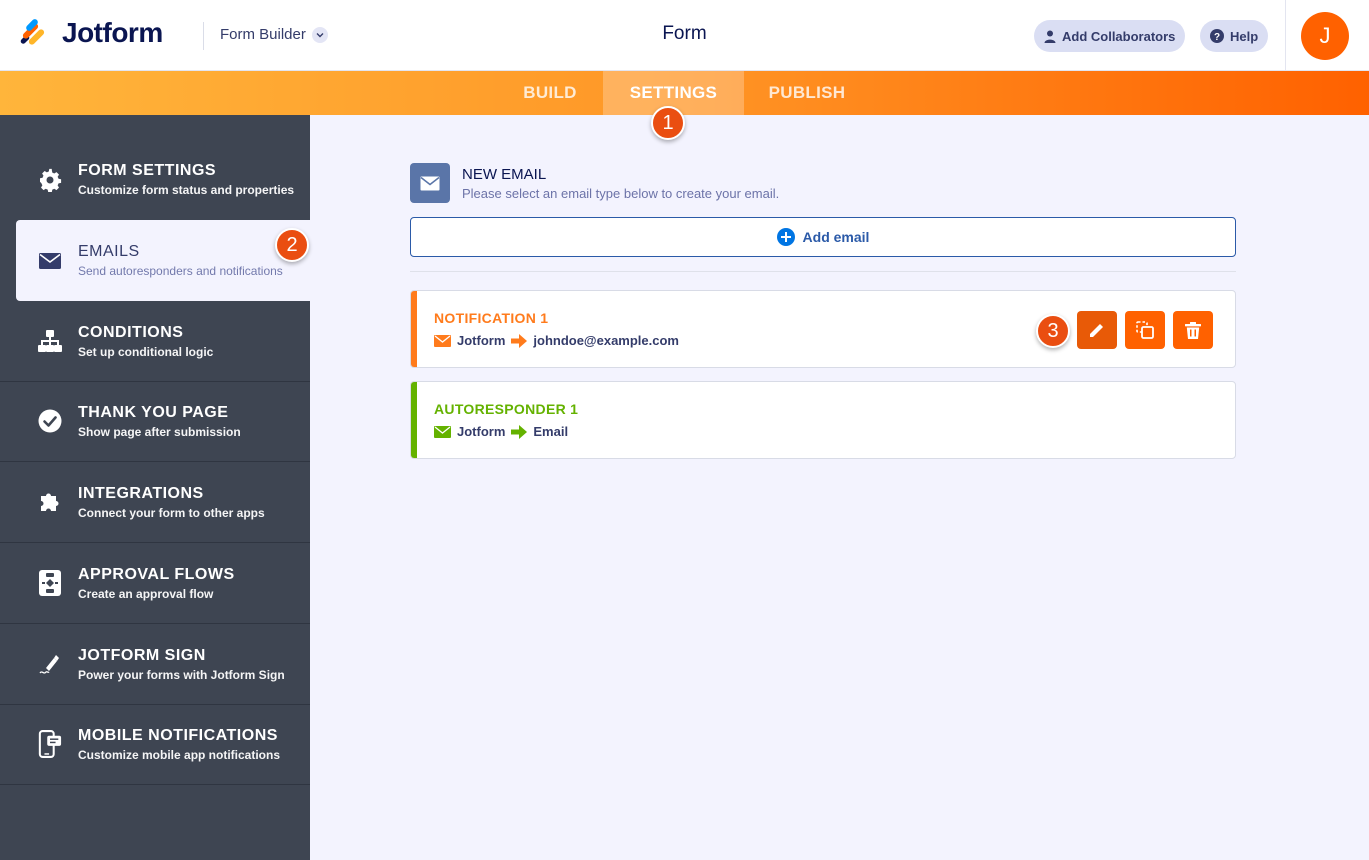 The width and height of the screenshot is (1369, 860). What do you see at coordinates (551, 431) in the screenshot?
I see `email-to: Email` at bounding box center [551, 431].